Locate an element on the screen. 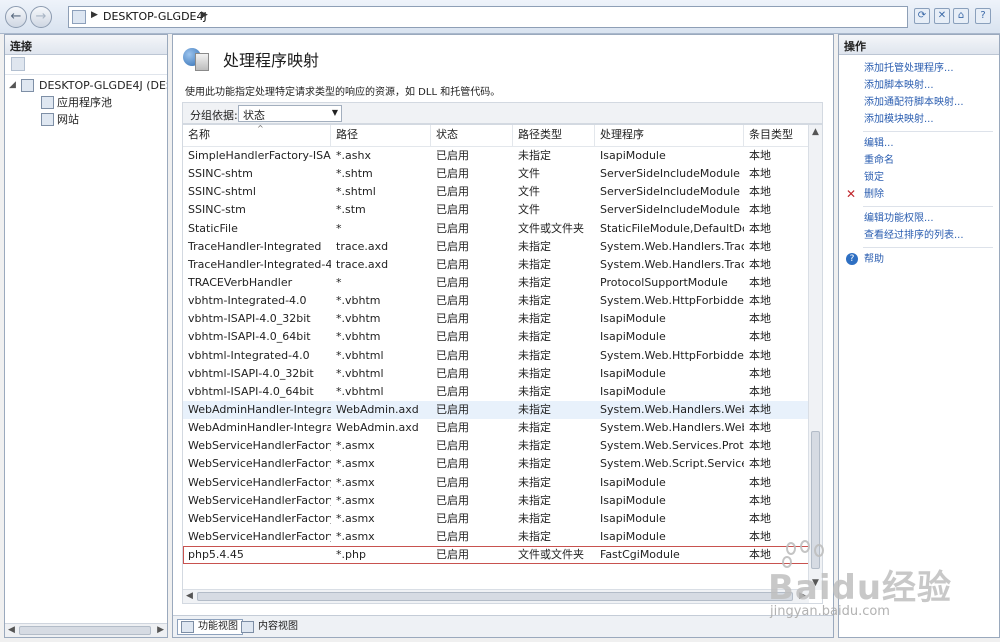  table-cell: *.ashx is located at coordinates (353, 155).